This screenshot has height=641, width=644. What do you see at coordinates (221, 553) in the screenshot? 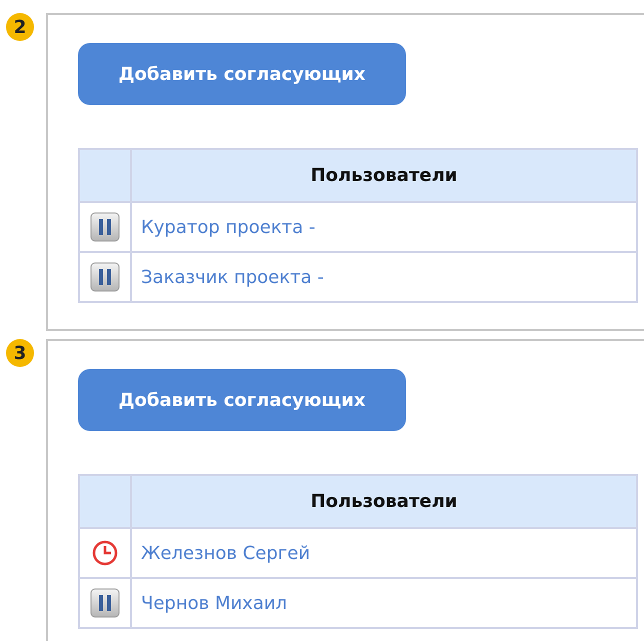
I see `user-link: Железнов Сергей` at bounding box center [221, 553].